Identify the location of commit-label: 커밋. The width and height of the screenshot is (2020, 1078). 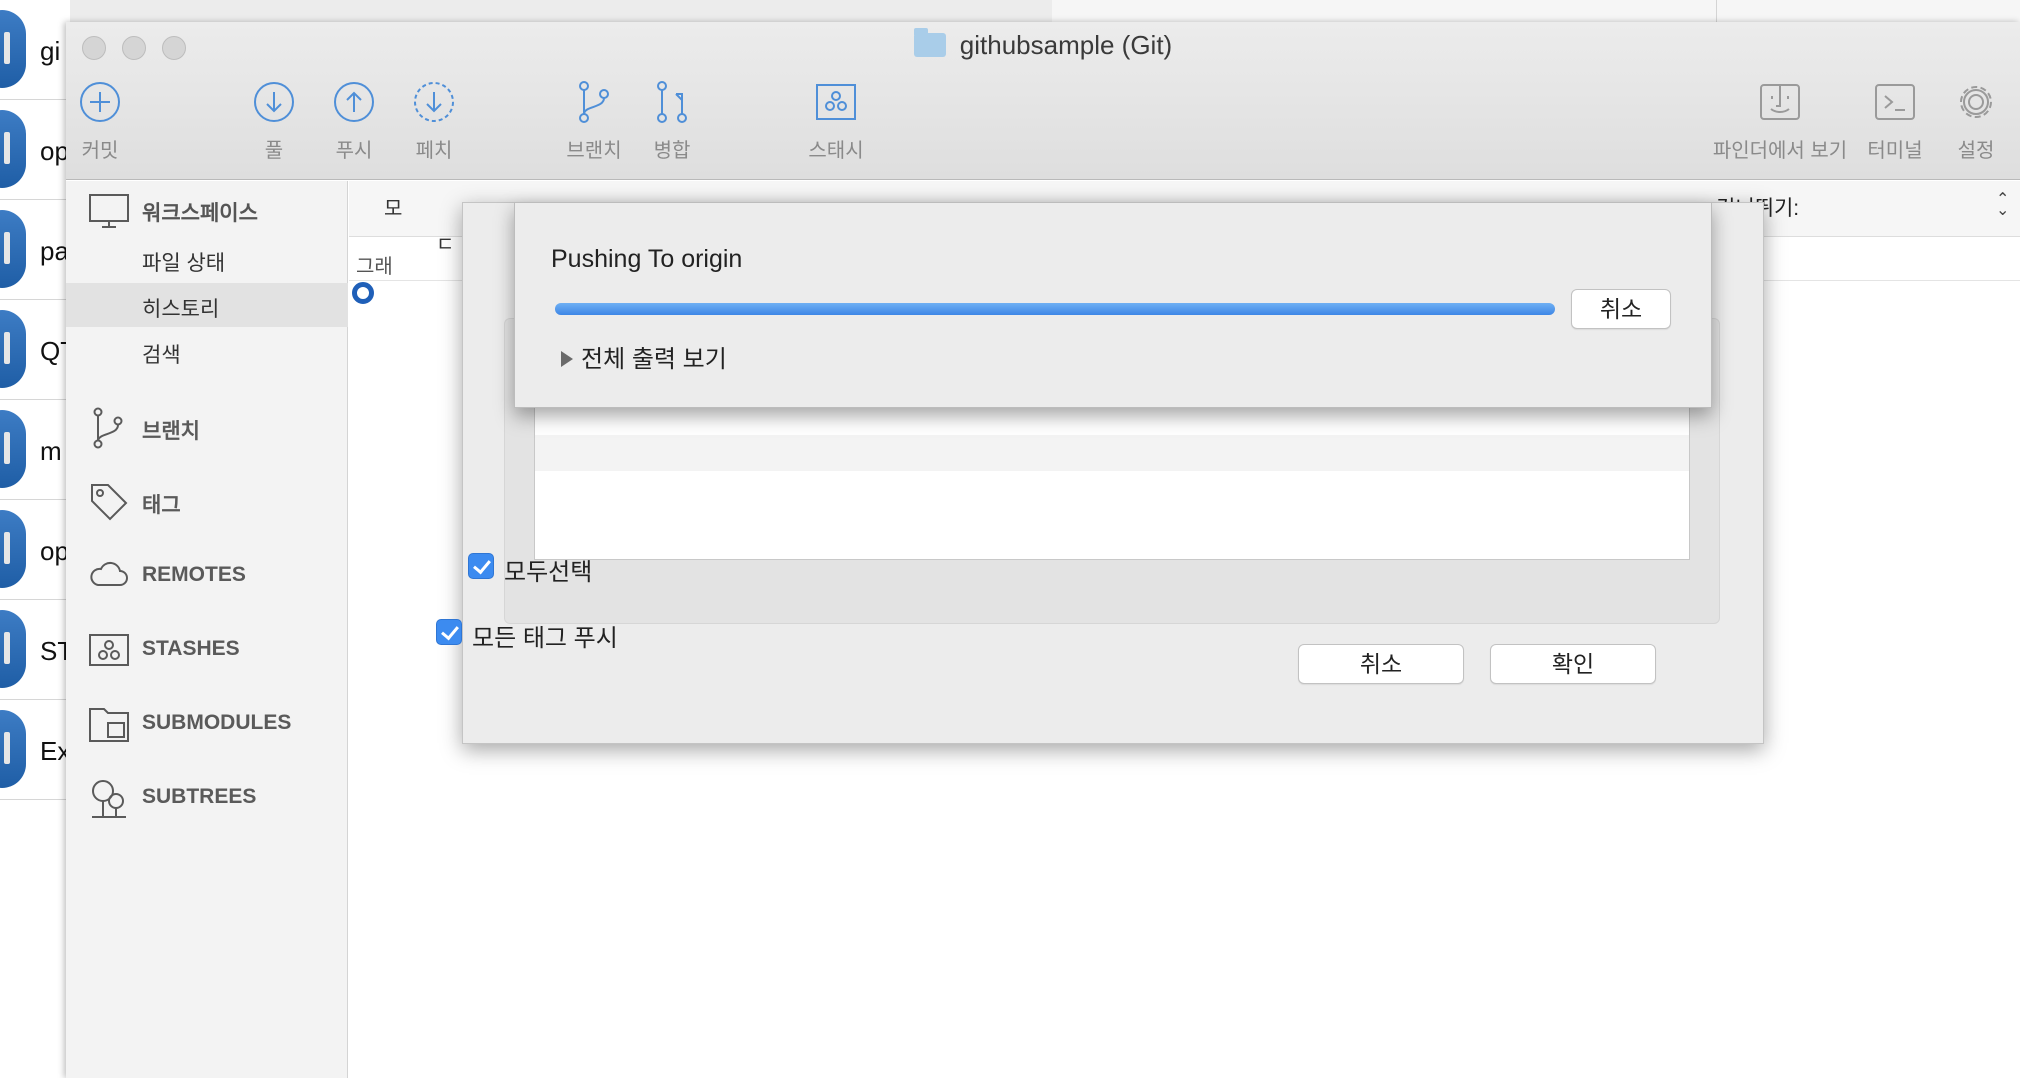
(100, 151).